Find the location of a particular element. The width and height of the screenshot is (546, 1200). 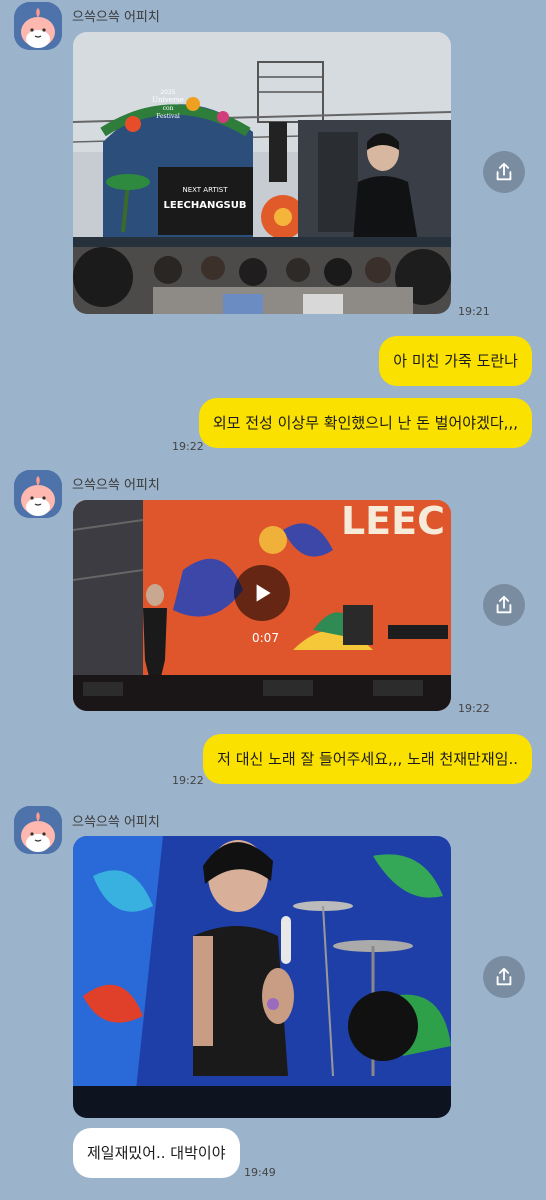

banner-con: con is located at coordinates (168, 108).